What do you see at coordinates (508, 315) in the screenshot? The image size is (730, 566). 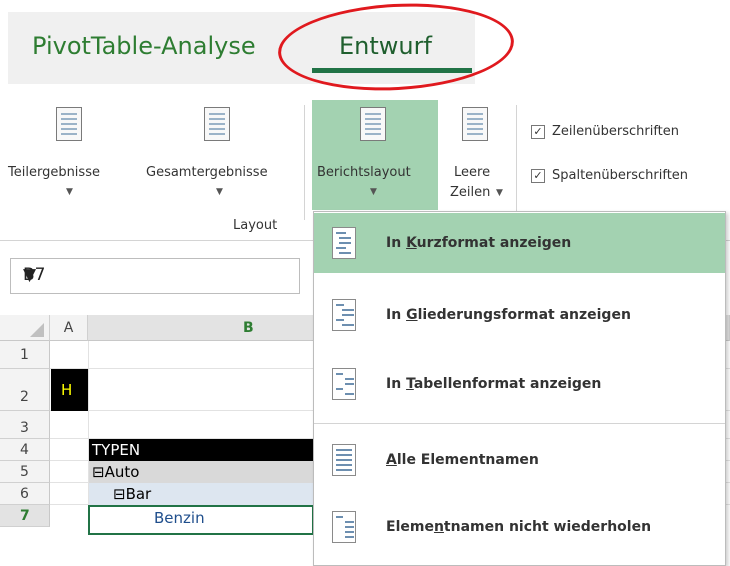 I see `menu-item-gliederungsformat-label: In Gliederungsformat anzeigen` at bounding box center [508, 315].